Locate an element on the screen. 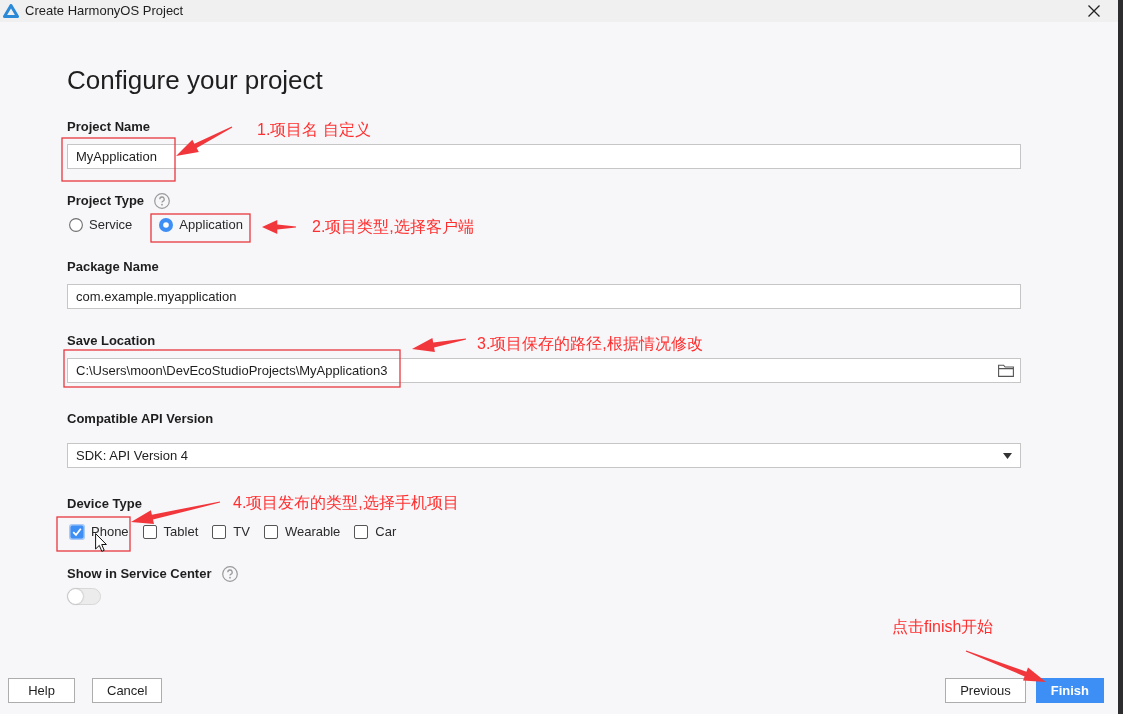 The height and width of the screenshot is (714, 1123). radio-label: Service is located at coordinates (111, 225).